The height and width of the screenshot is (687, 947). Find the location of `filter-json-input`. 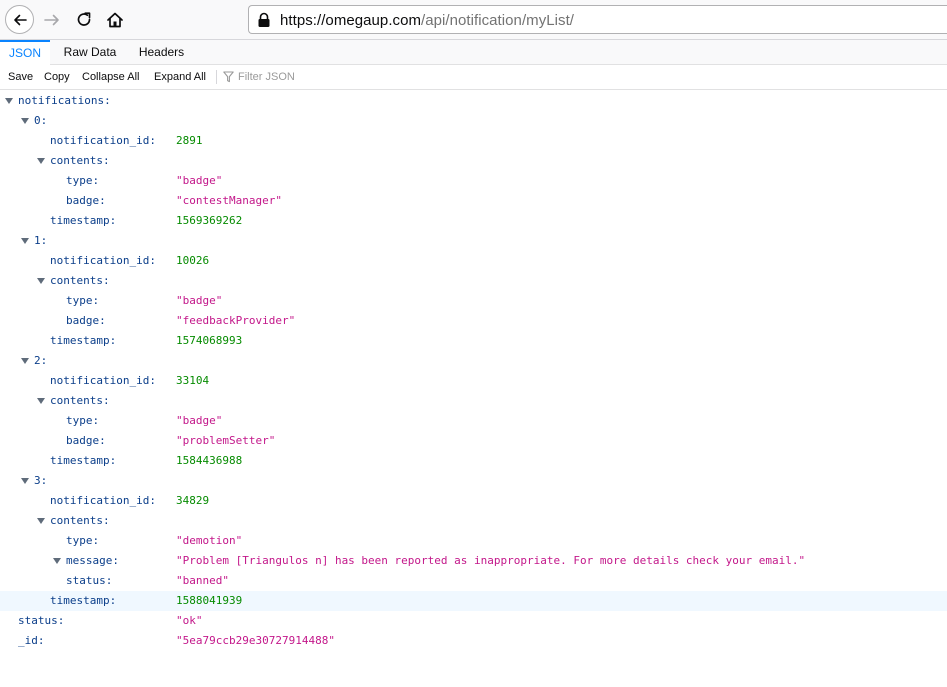

filter-json-input is located at coordinates (368, 77).